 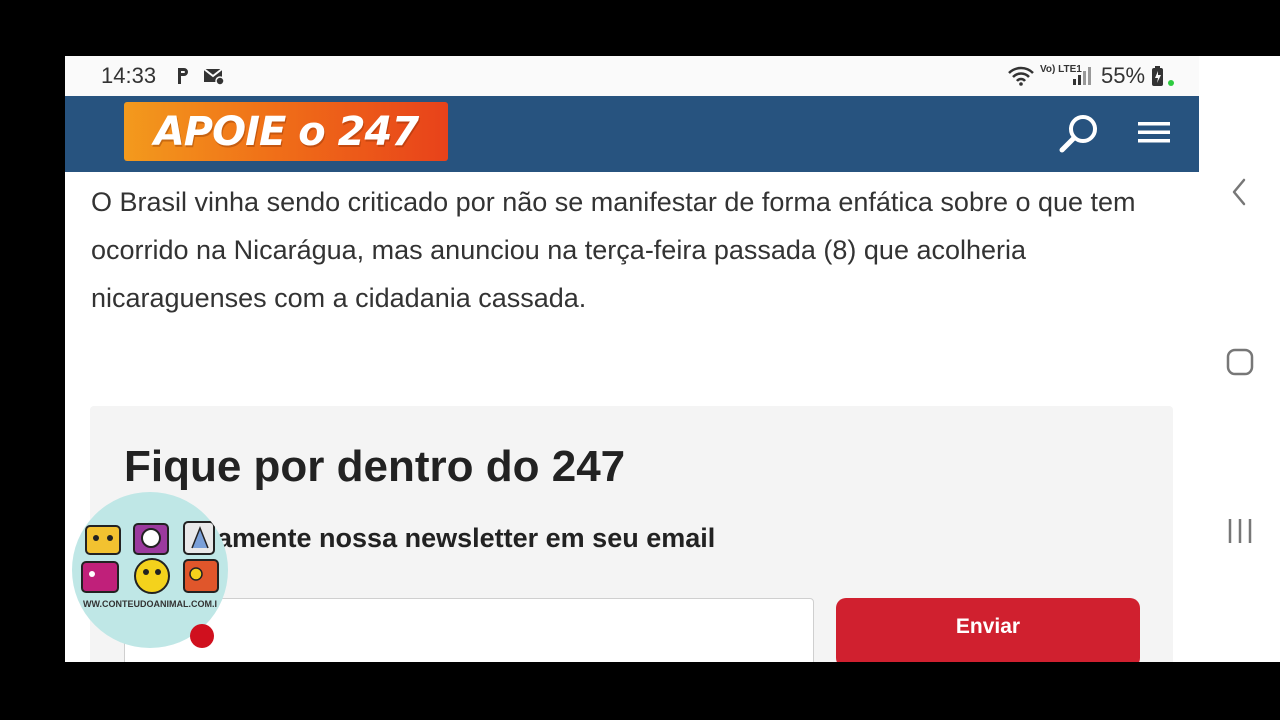 What do you see at coordinates (150, 604) in the screenshot?
I see `channel-logo-text: WW.CONTEUDOANIMAL.COM.I` at bounding box center [150, 604].